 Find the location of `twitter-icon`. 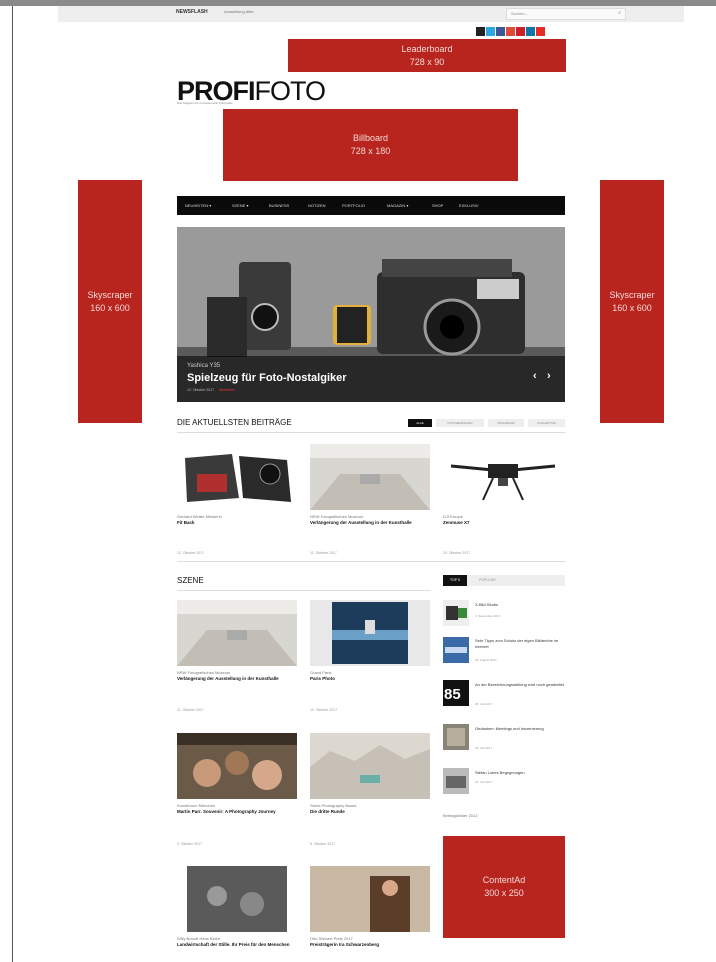

twitter-icon is located at coordinates (490, 31).